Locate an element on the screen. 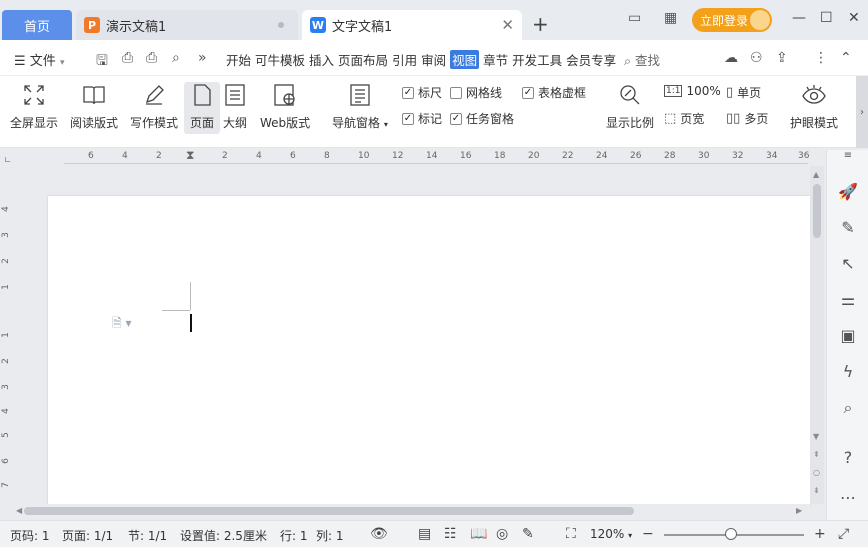  reading-status-icon: 📖 is located at coordinates (478, 534).